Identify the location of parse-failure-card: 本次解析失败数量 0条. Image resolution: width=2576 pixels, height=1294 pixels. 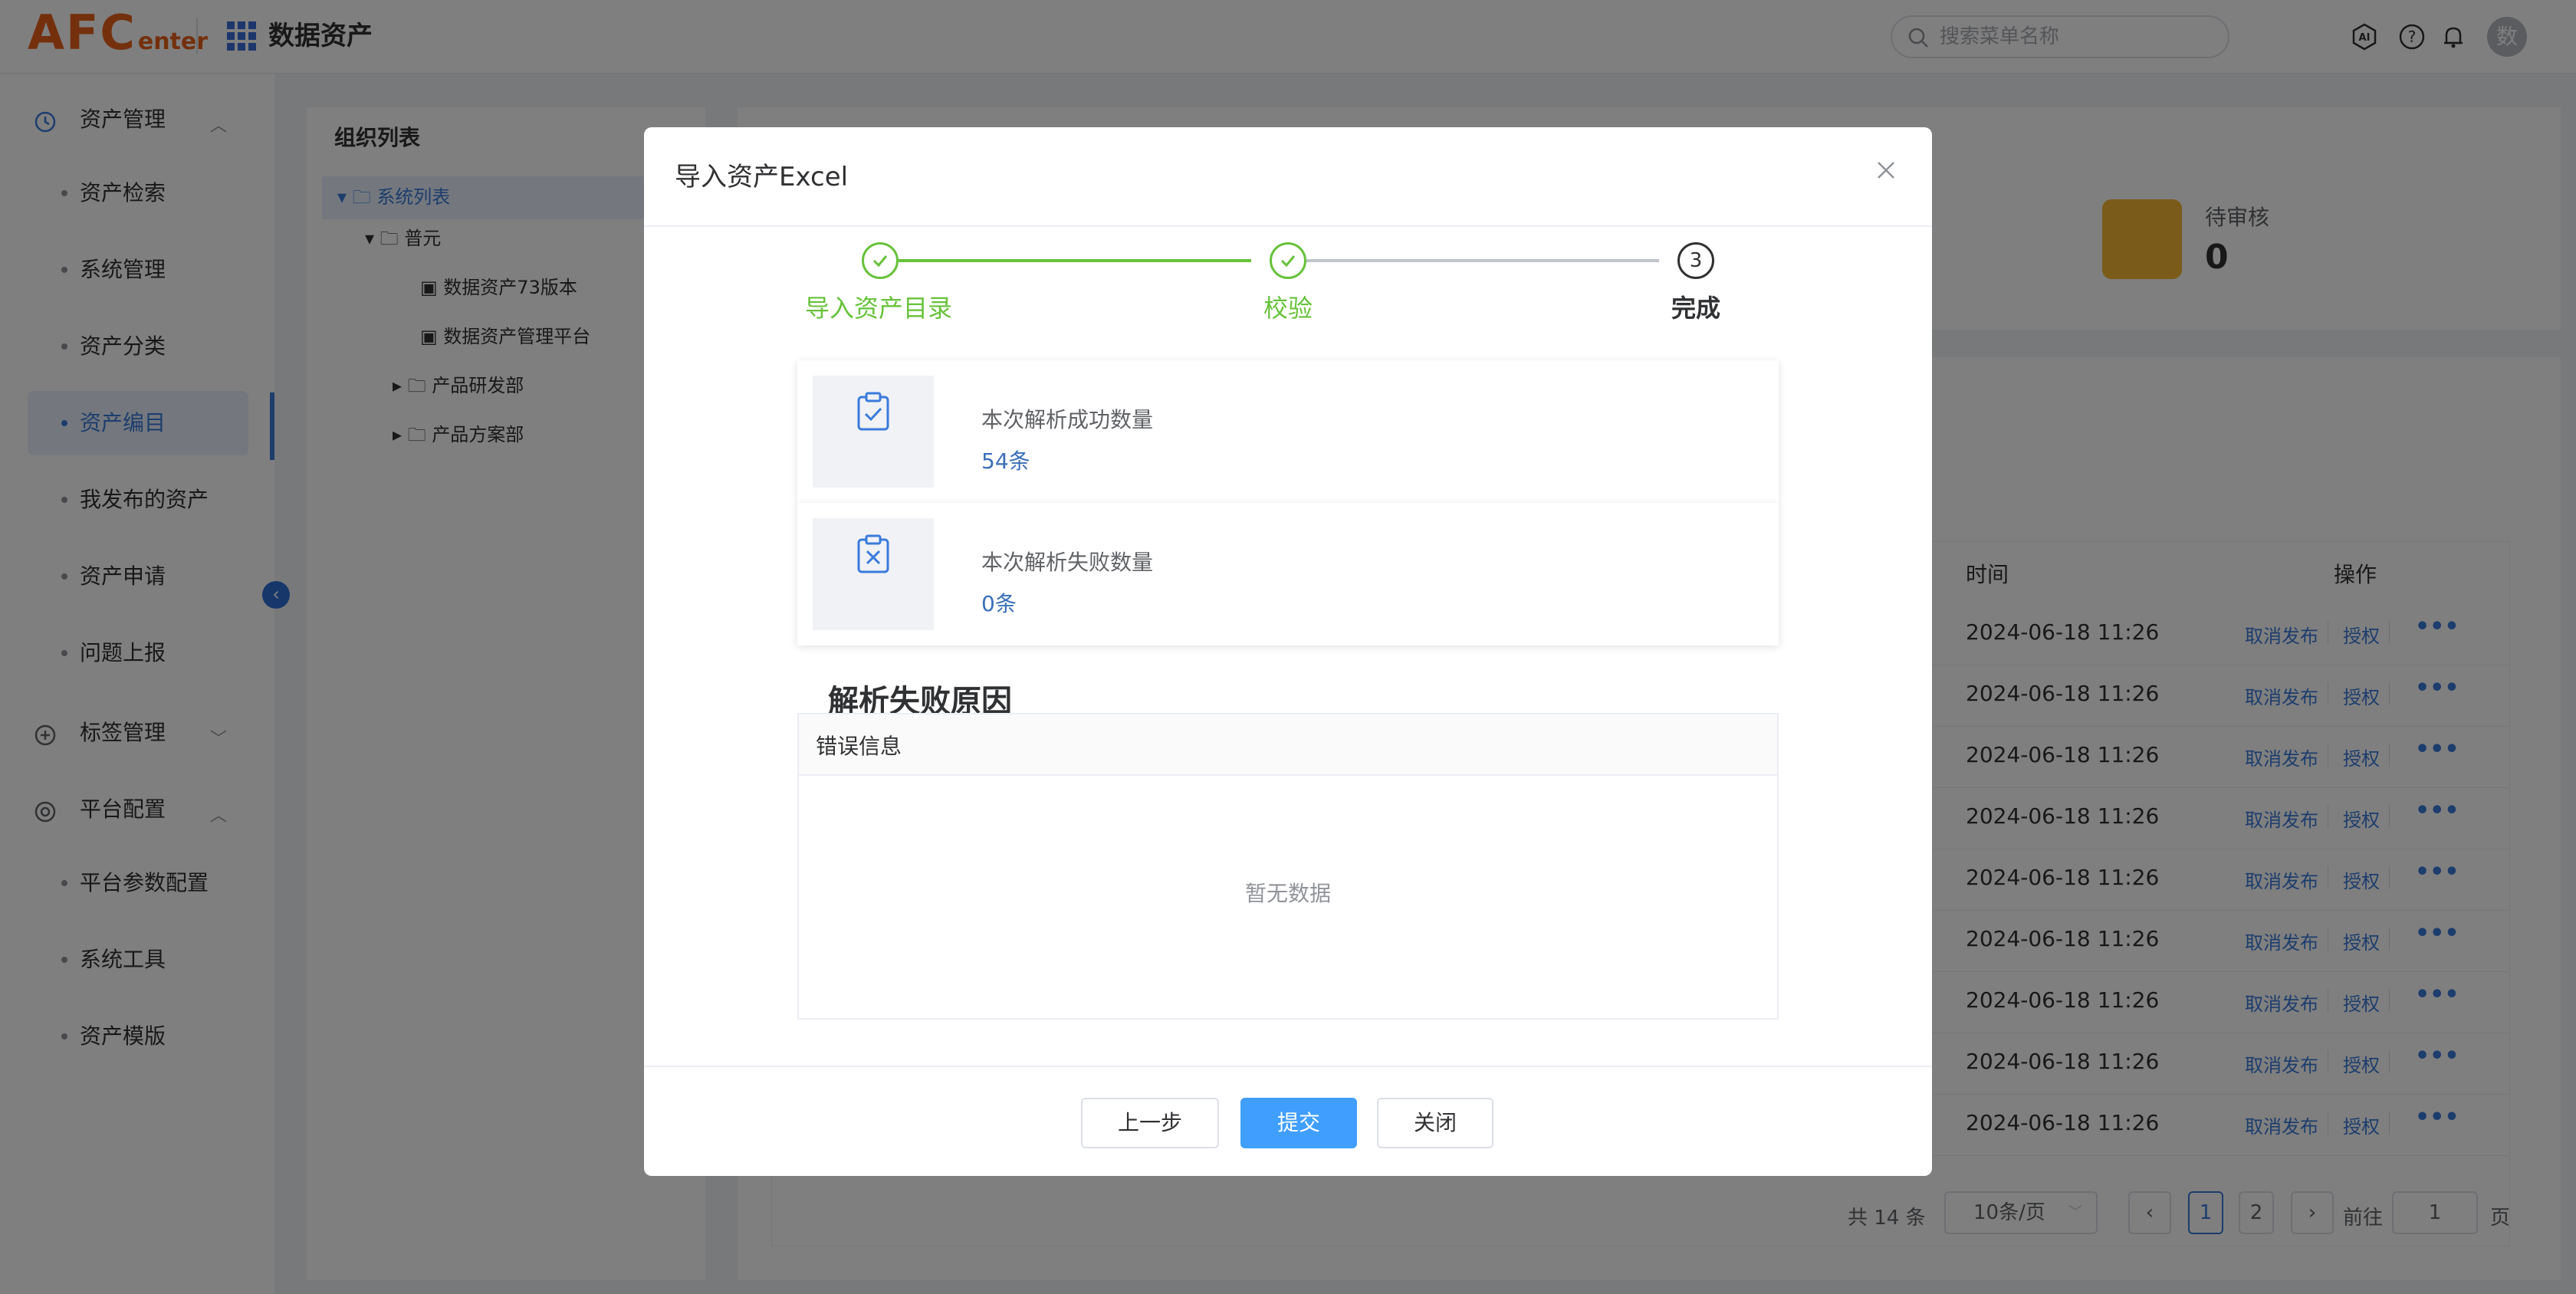
(1288, 574).